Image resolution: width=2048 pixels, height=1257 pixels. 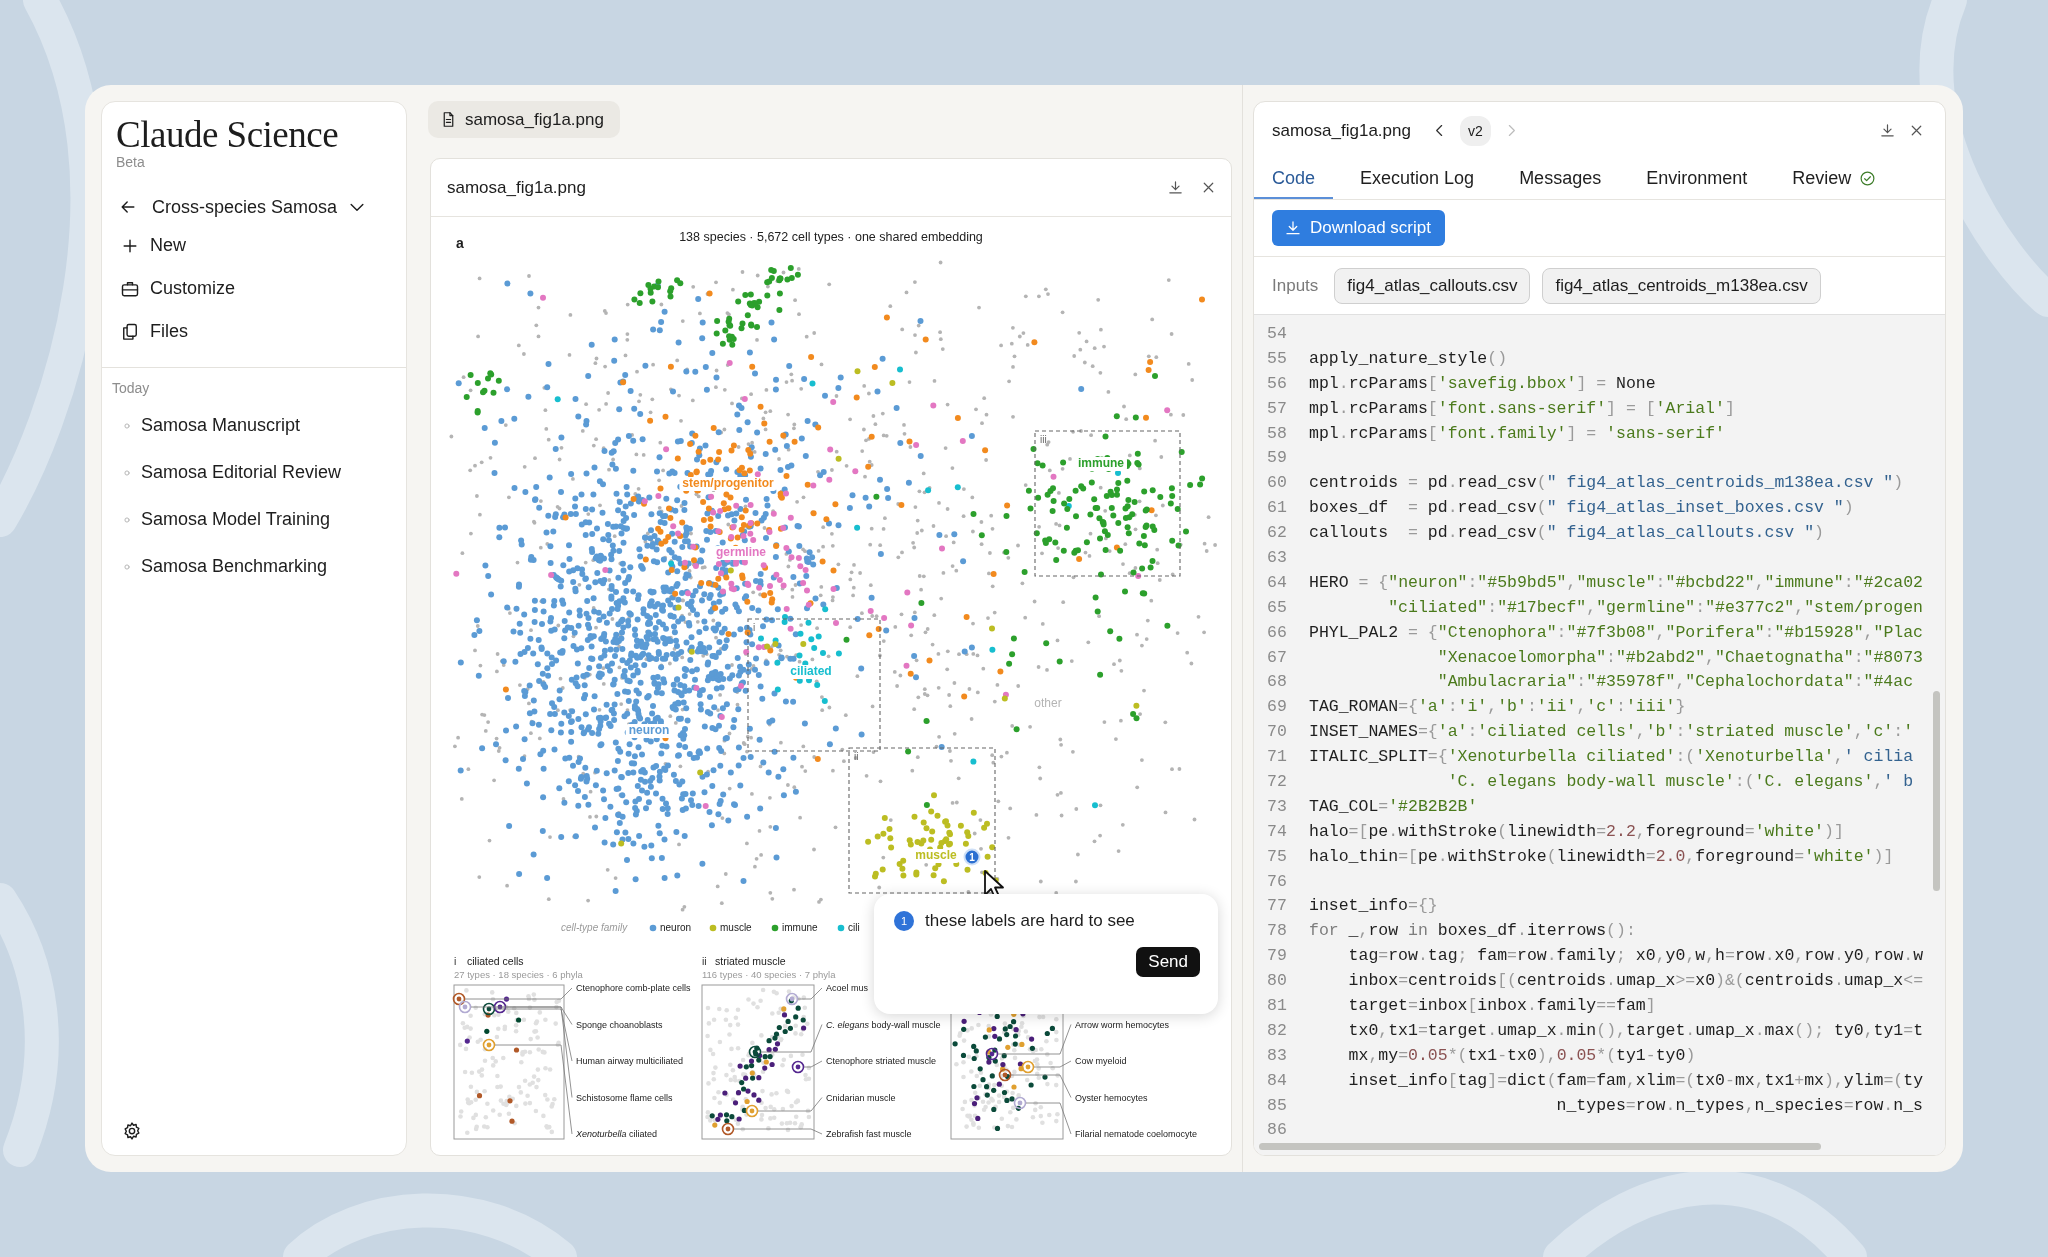 I want to click on chat-item: Samosa Model Training, so click(x=226, y=519).